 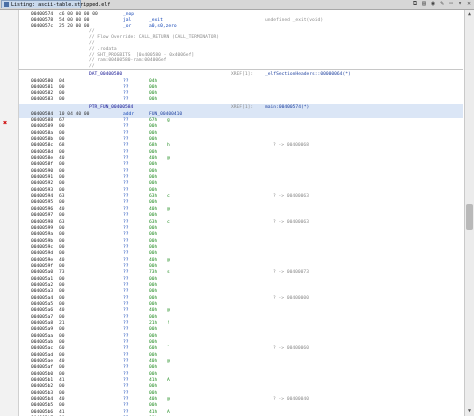 What do you see at coordinates (61, 5) in the screenshot?
I see `tab-title: Listing: ascii-table.stripped.elf` at bounding box center [61, 5].